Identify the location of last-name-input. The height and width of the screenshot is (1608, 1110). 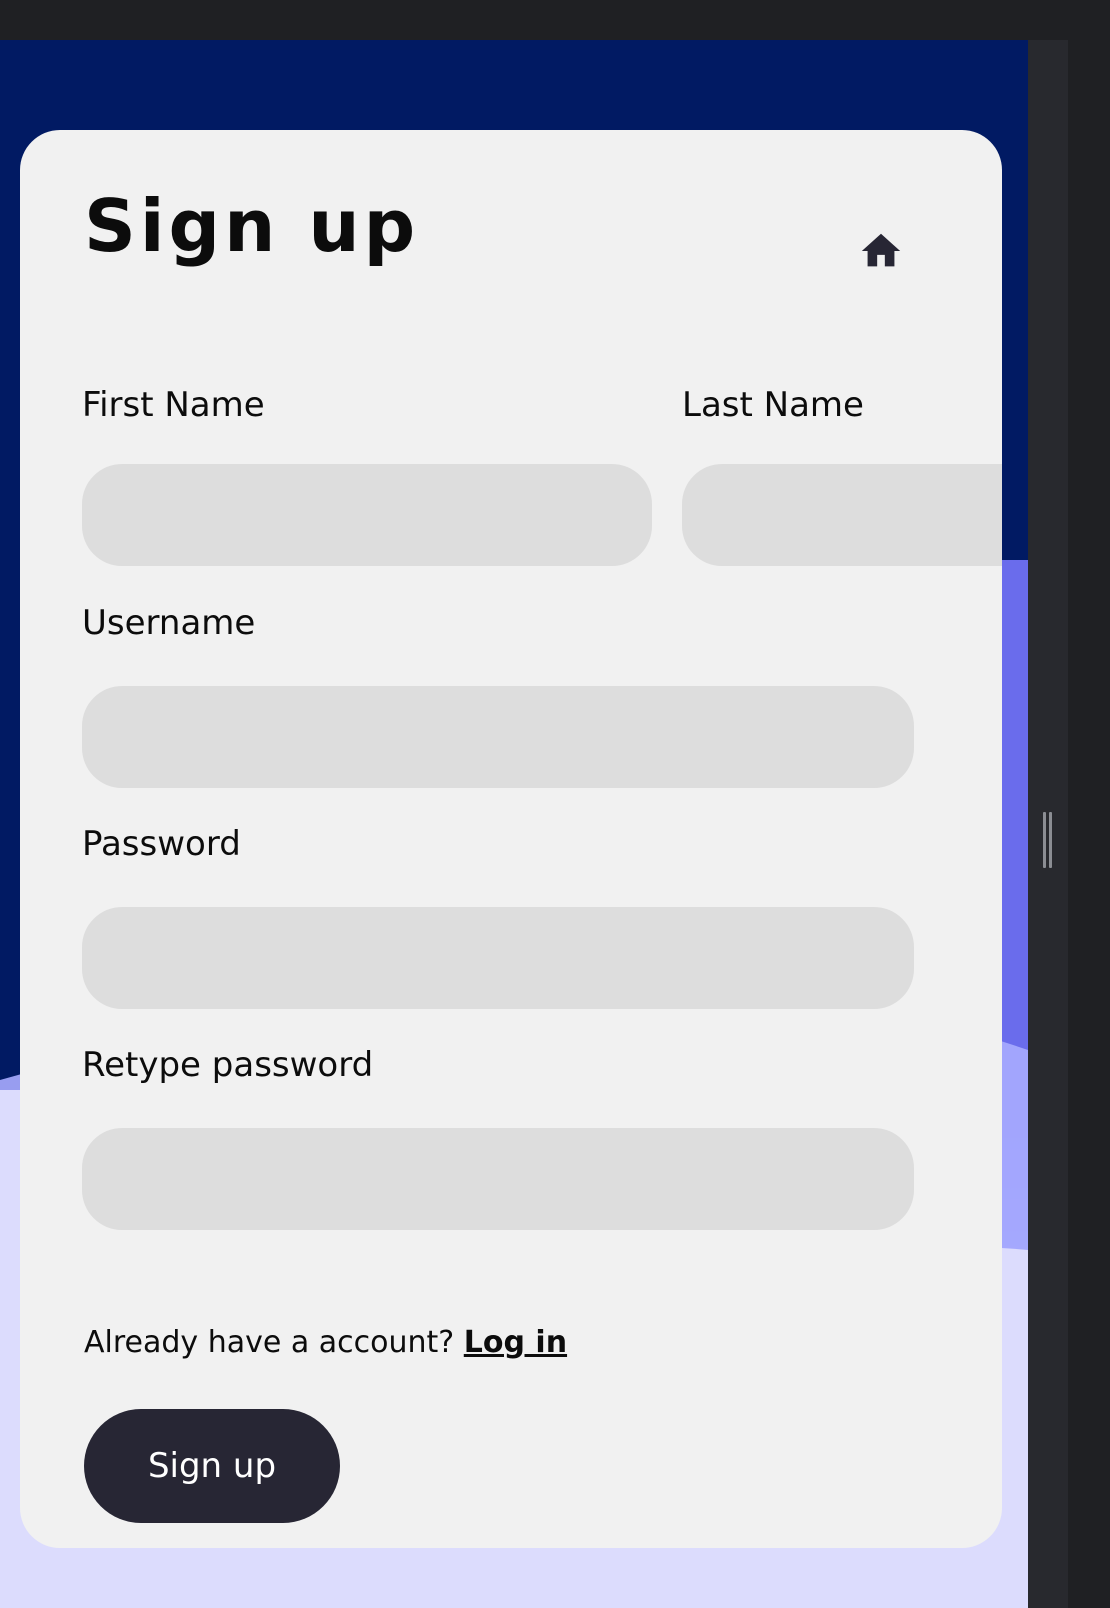
(842, 515).